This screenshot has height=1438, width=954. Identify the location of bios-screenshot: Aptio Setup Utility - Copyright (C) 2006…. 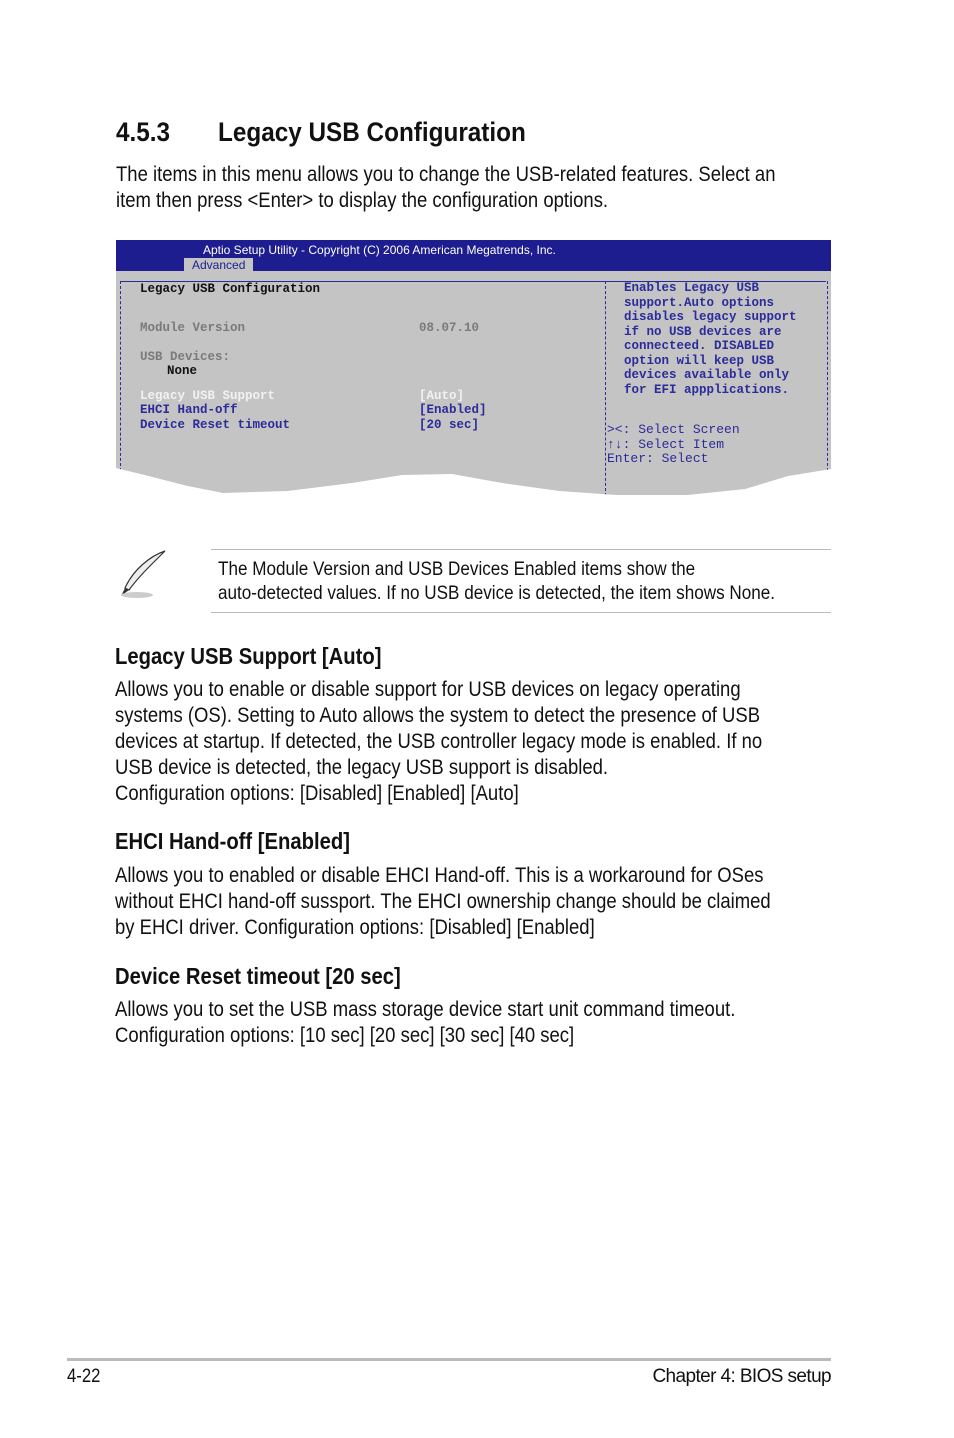
(473, 368).